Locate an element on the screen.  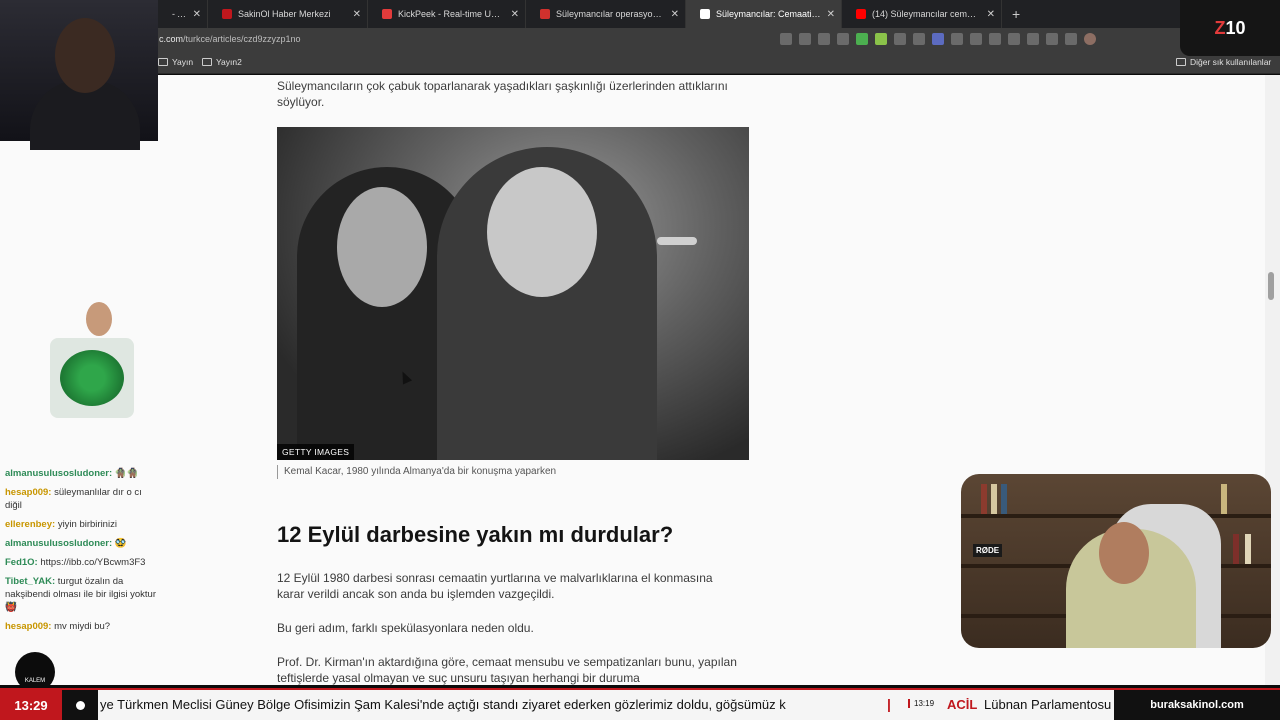
extension-toolbar is located at coordinates (938, 39).